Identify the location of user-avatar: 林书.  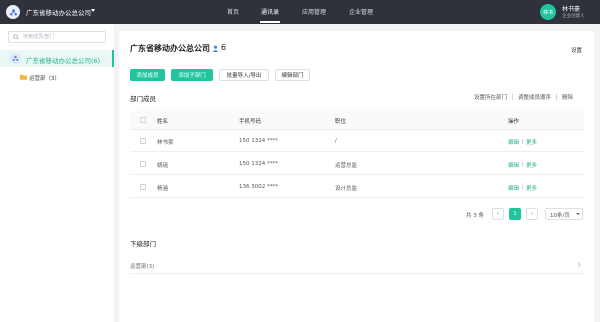
(548, 12).